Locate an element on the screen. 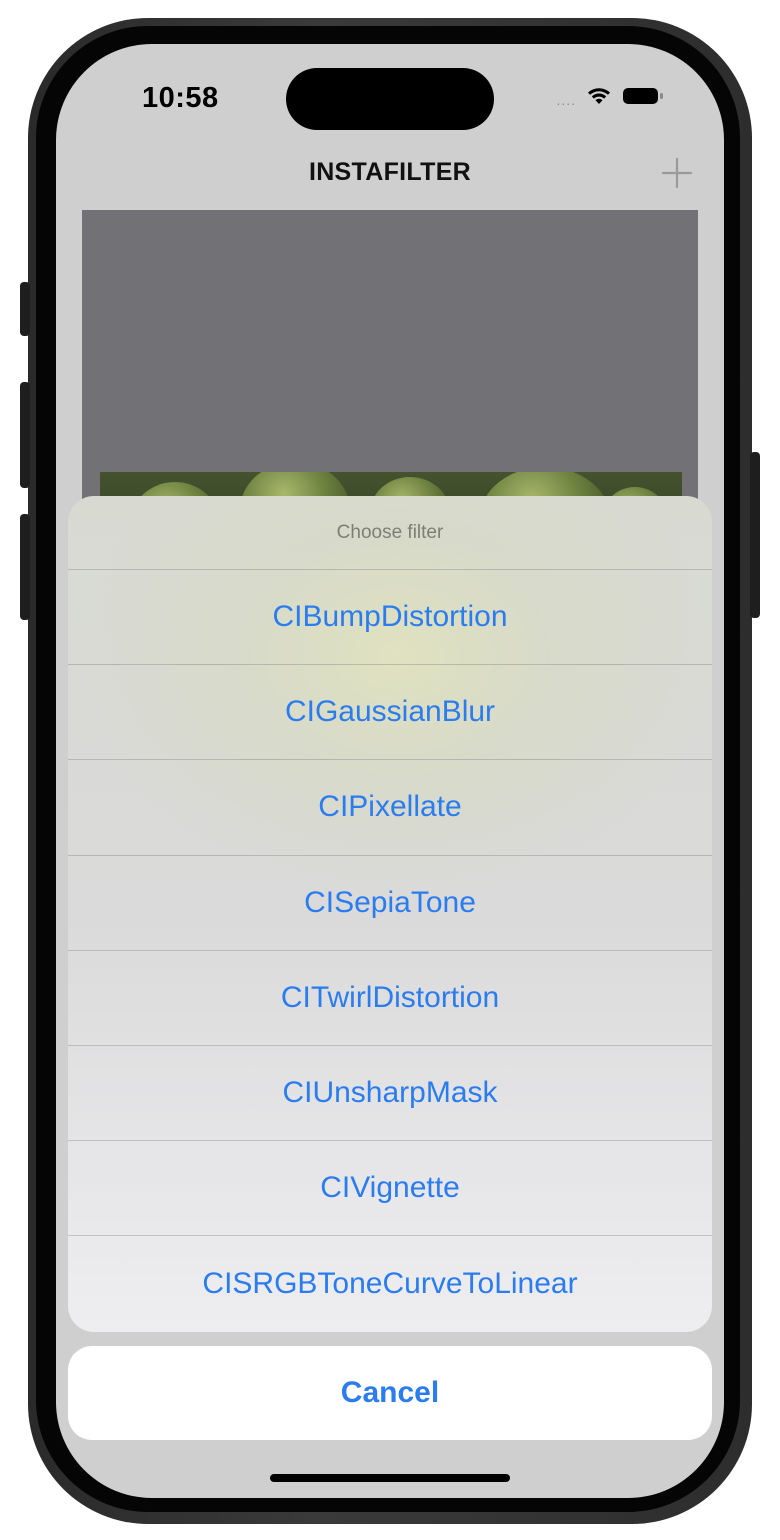  filter-option-sepia-tone: CISepiaTone is located at coordinates (390, 903).